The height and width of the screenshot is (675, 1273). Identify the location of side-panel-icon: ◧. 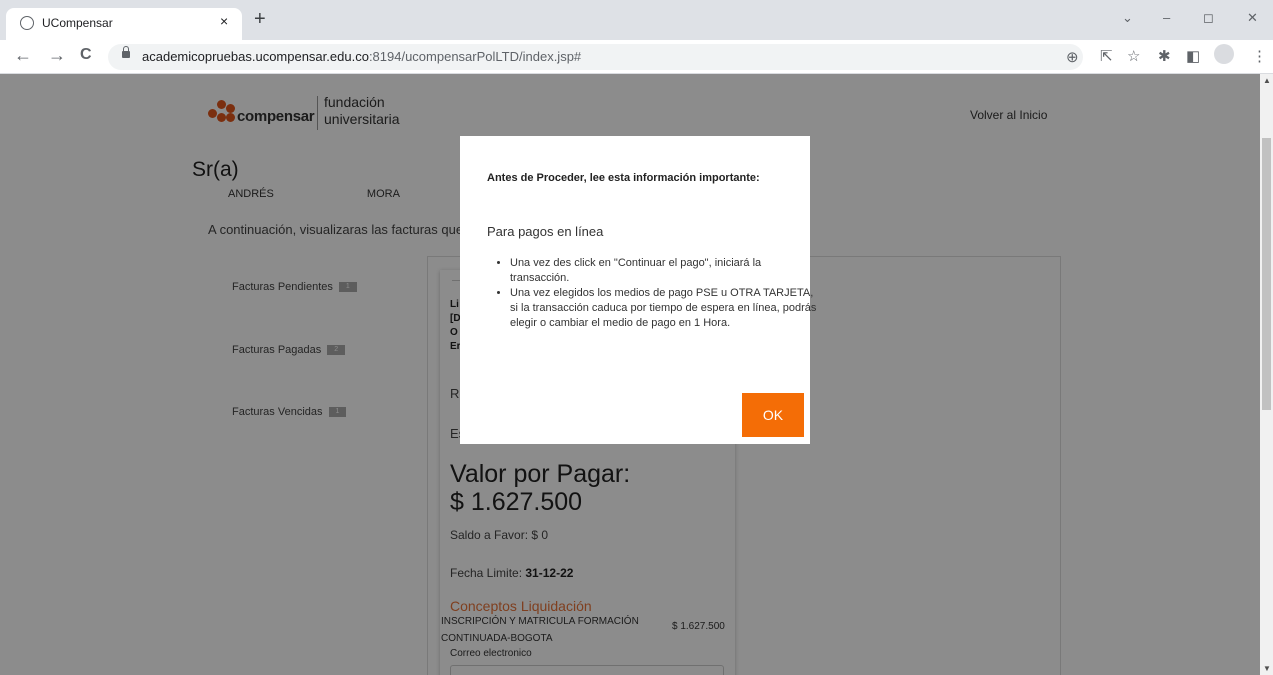
(1193, 56).